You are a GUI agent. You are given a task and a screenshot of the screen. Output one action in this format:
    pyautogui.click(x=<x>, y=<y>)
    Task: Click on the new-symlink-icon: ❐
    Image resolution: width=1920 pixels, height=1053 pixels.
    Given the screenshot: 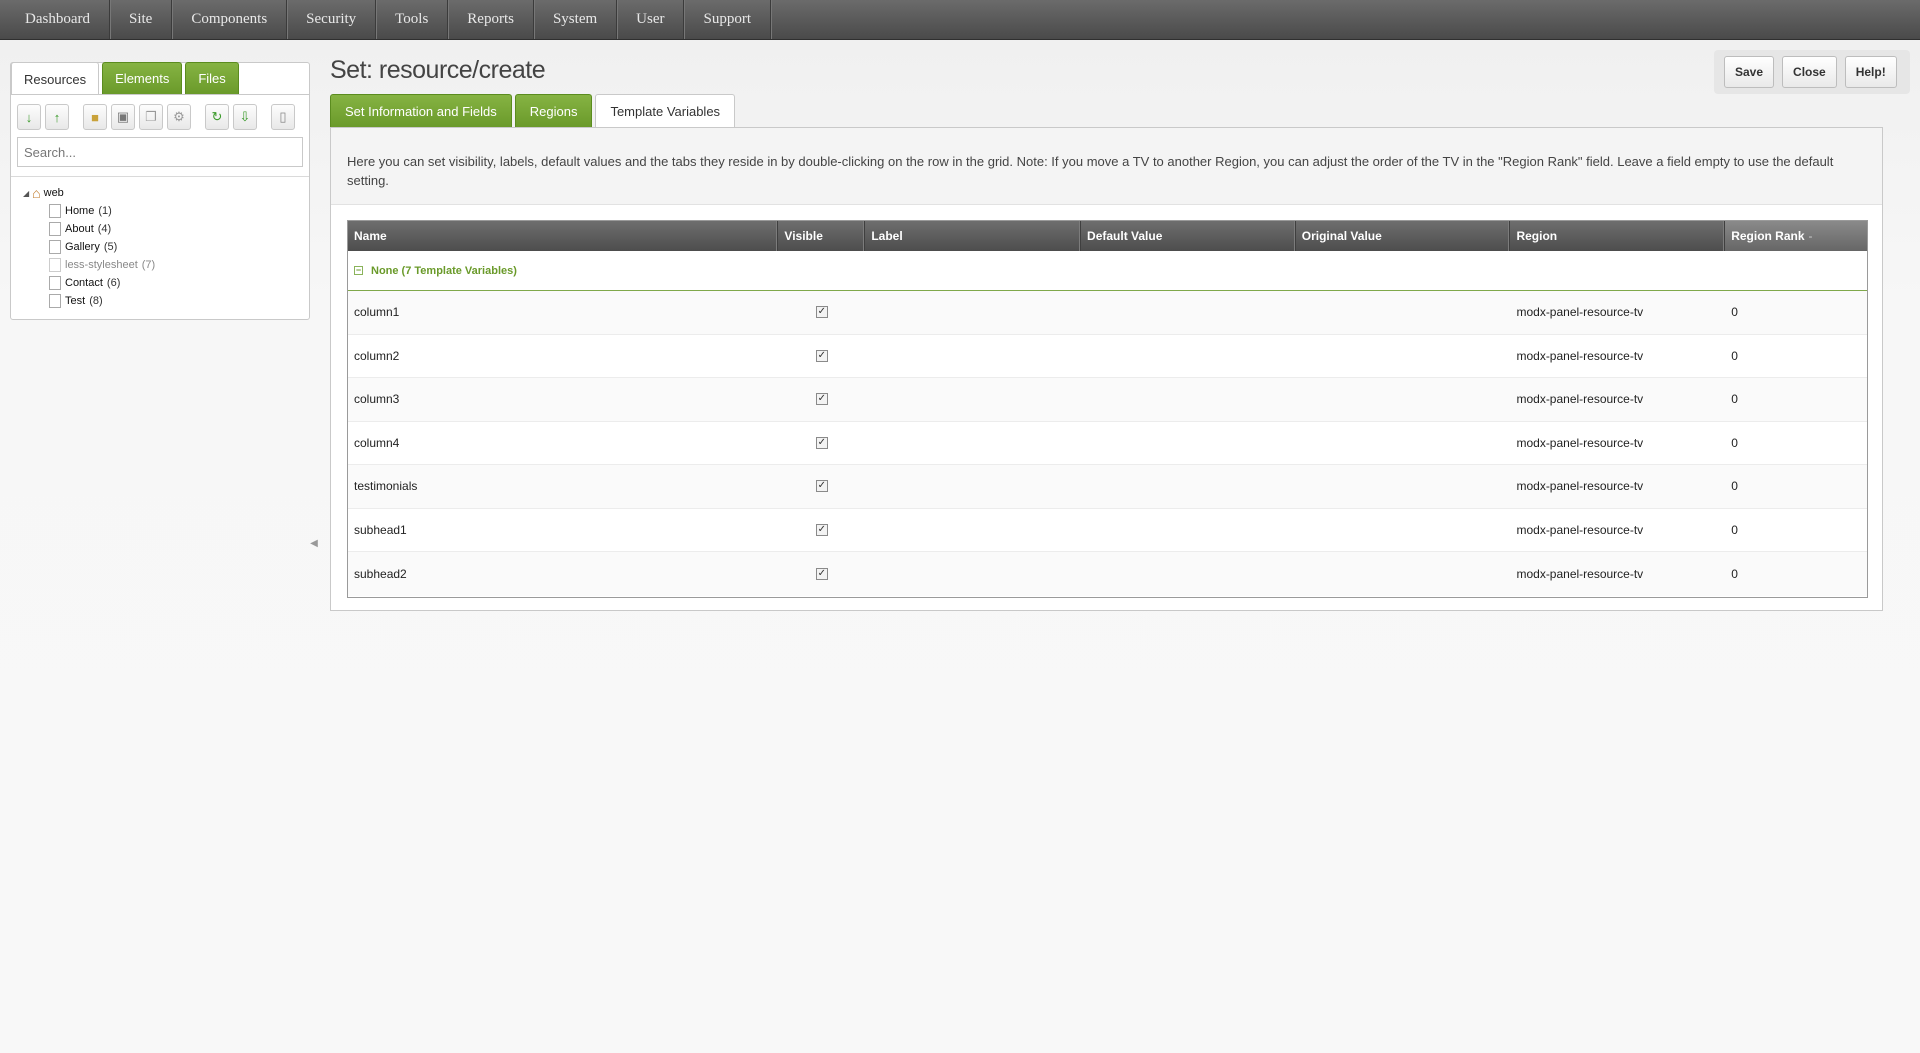 What is the action you would take?
    pyautogui.click(x=151, y=117)
    